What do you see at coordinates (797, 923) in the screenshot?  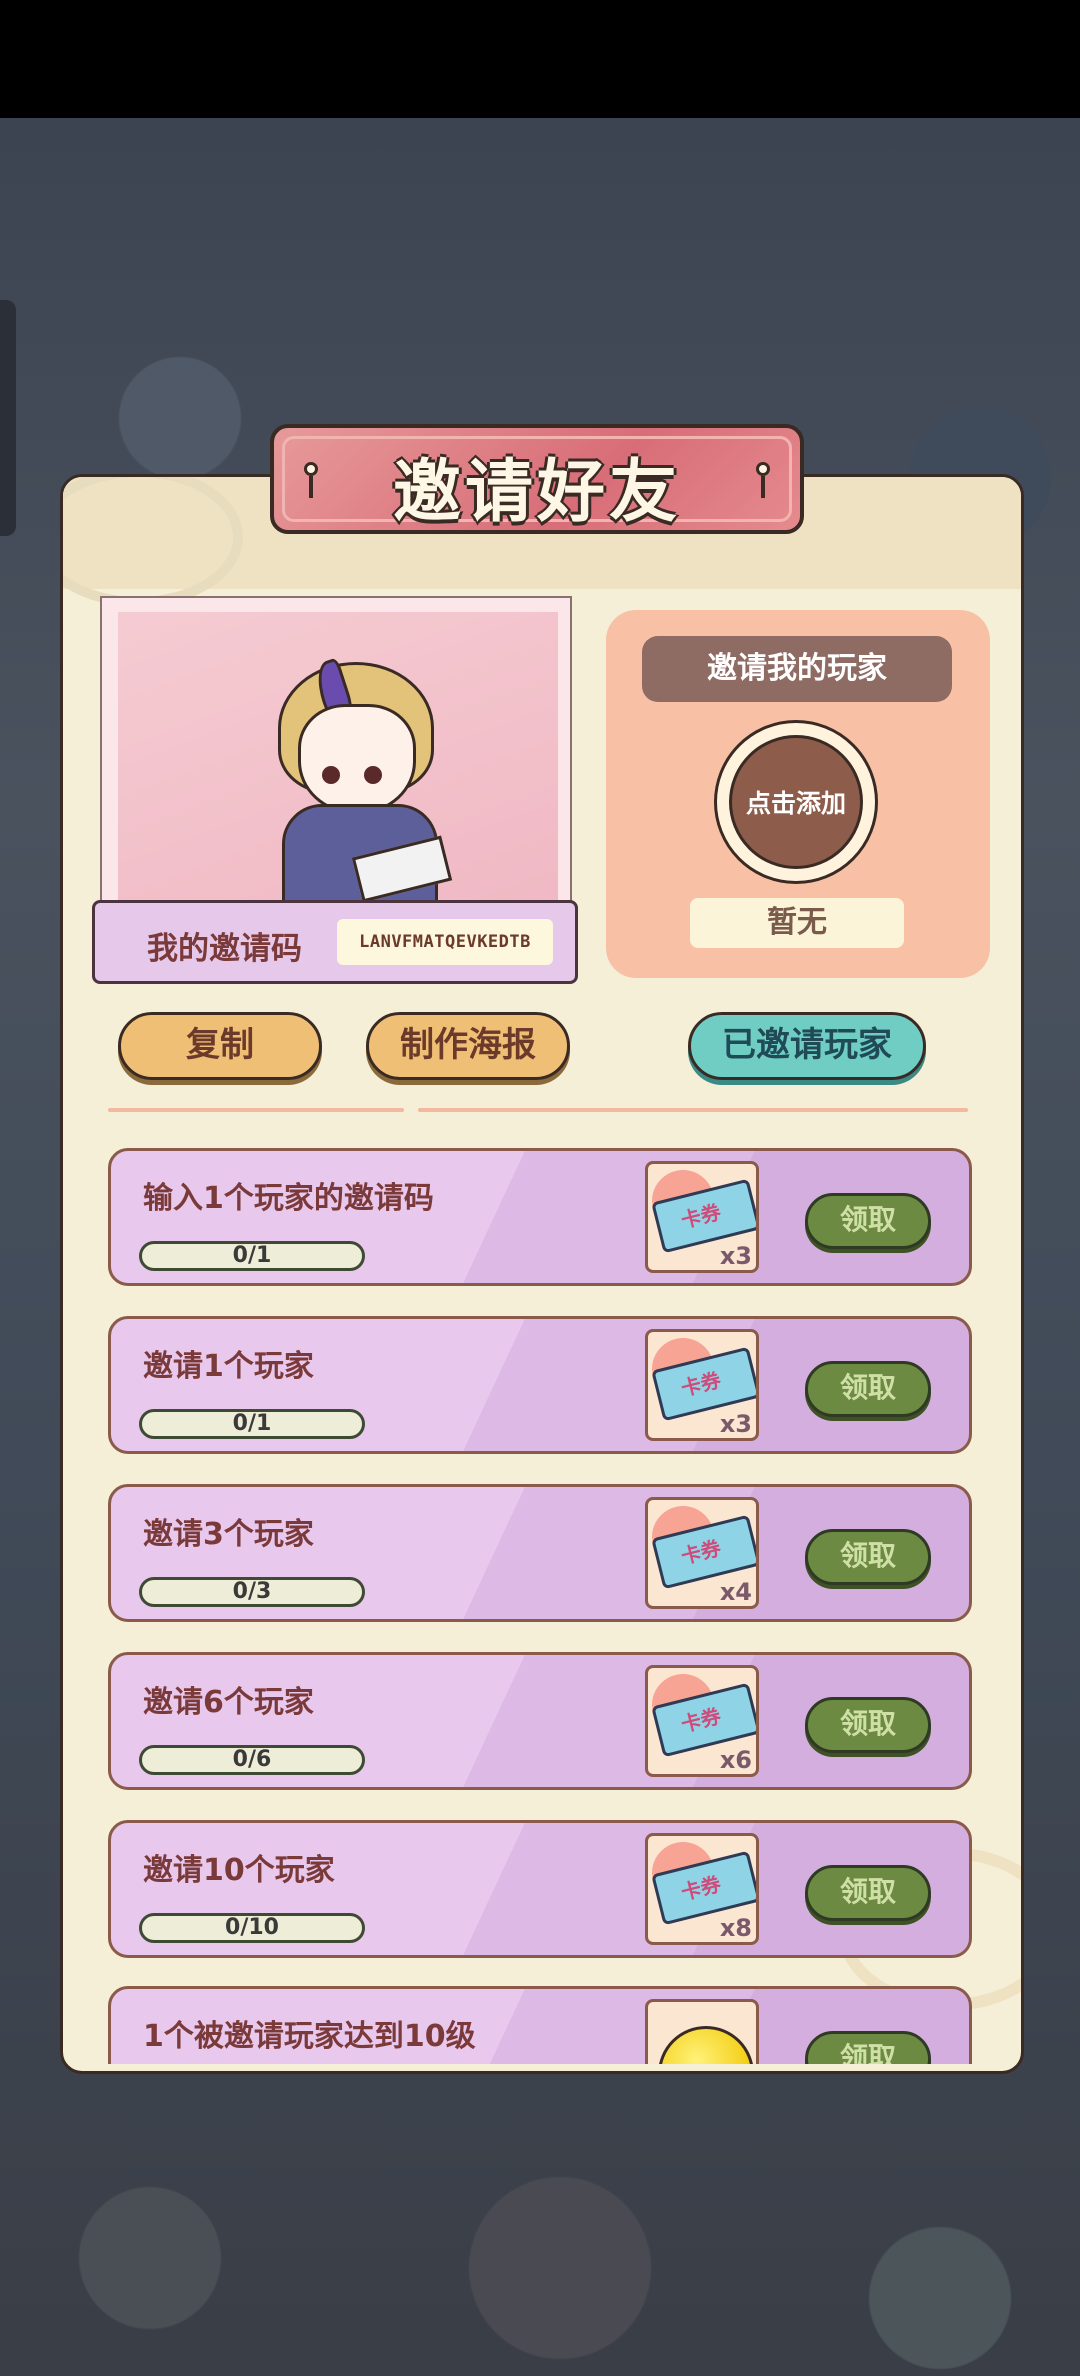 I see `inviter-status: 暂无` at bounding box center [797, 923].